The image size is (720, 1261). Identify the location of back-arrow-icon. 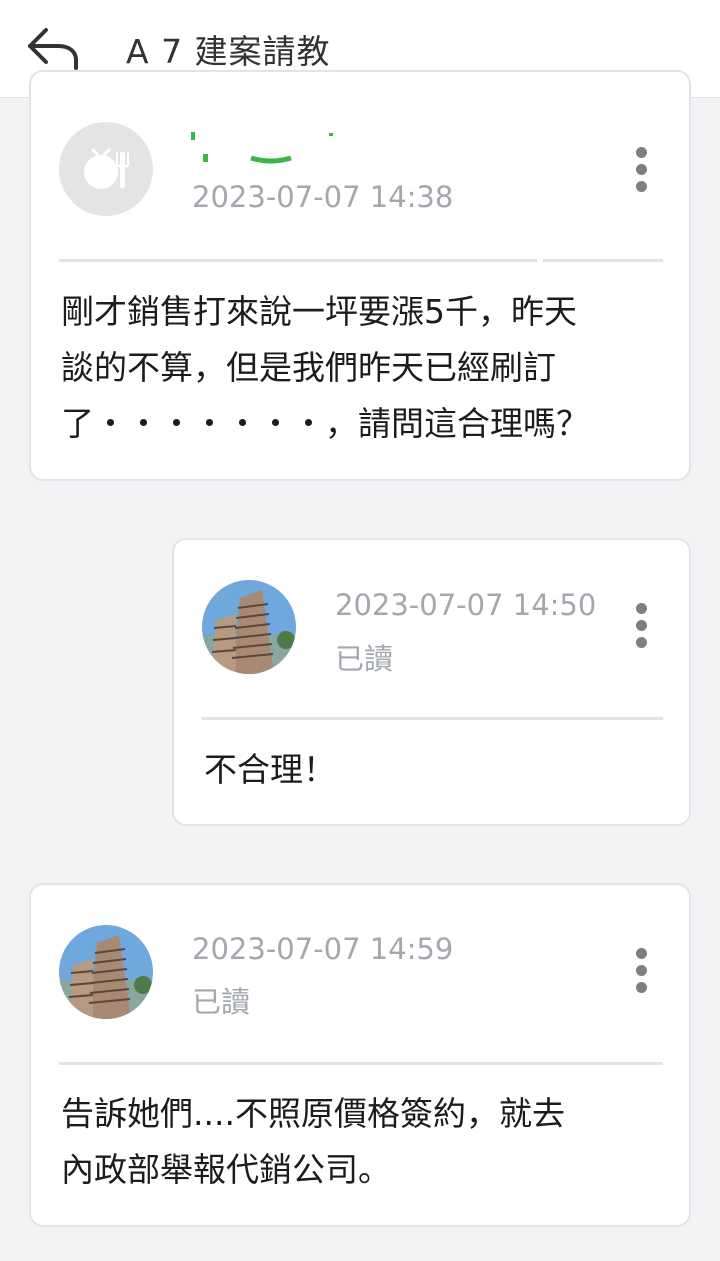
(53, 49).